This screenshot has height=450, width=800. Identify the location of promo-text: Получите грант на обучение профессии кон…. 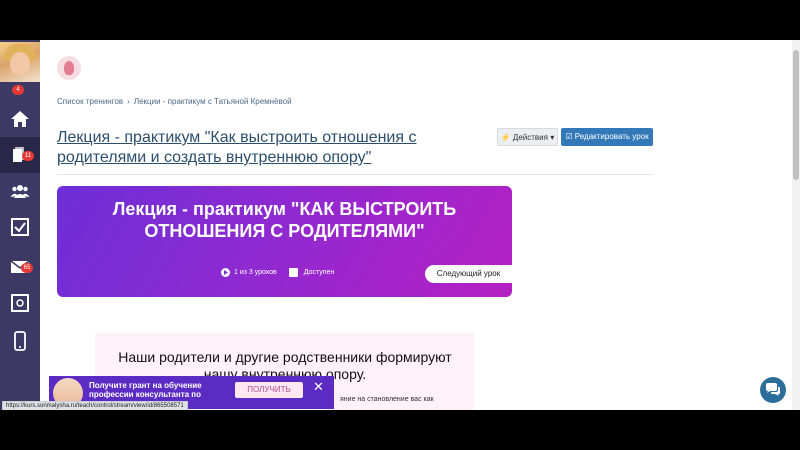
(145, 390).